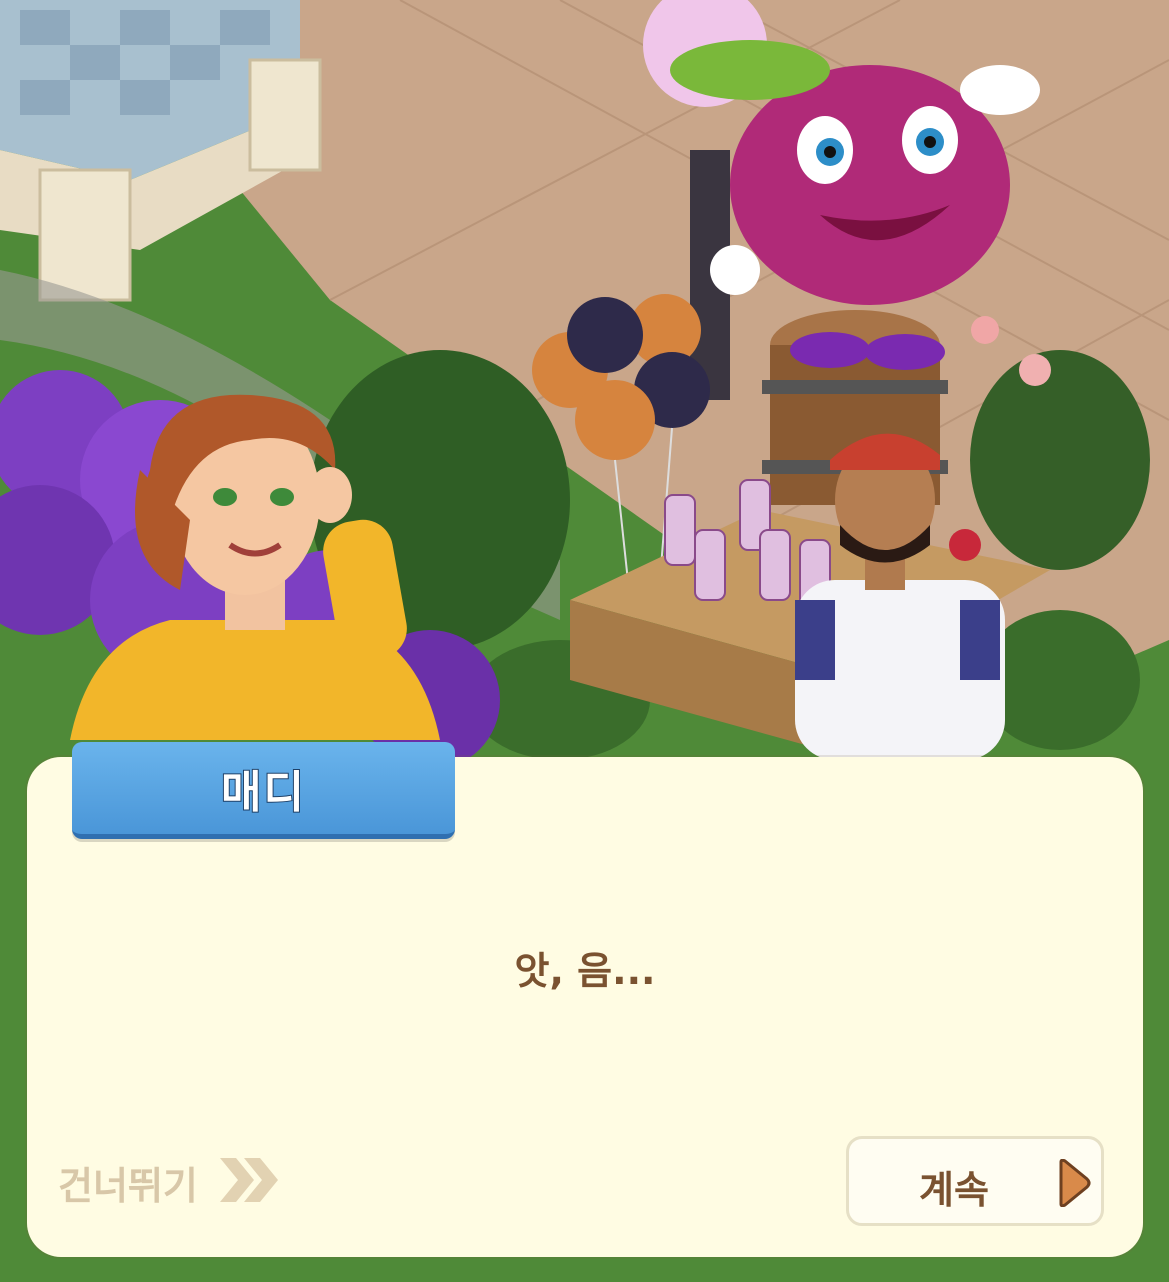  I want to click on skip-label: 건너뛰기, so click(128, 1185).